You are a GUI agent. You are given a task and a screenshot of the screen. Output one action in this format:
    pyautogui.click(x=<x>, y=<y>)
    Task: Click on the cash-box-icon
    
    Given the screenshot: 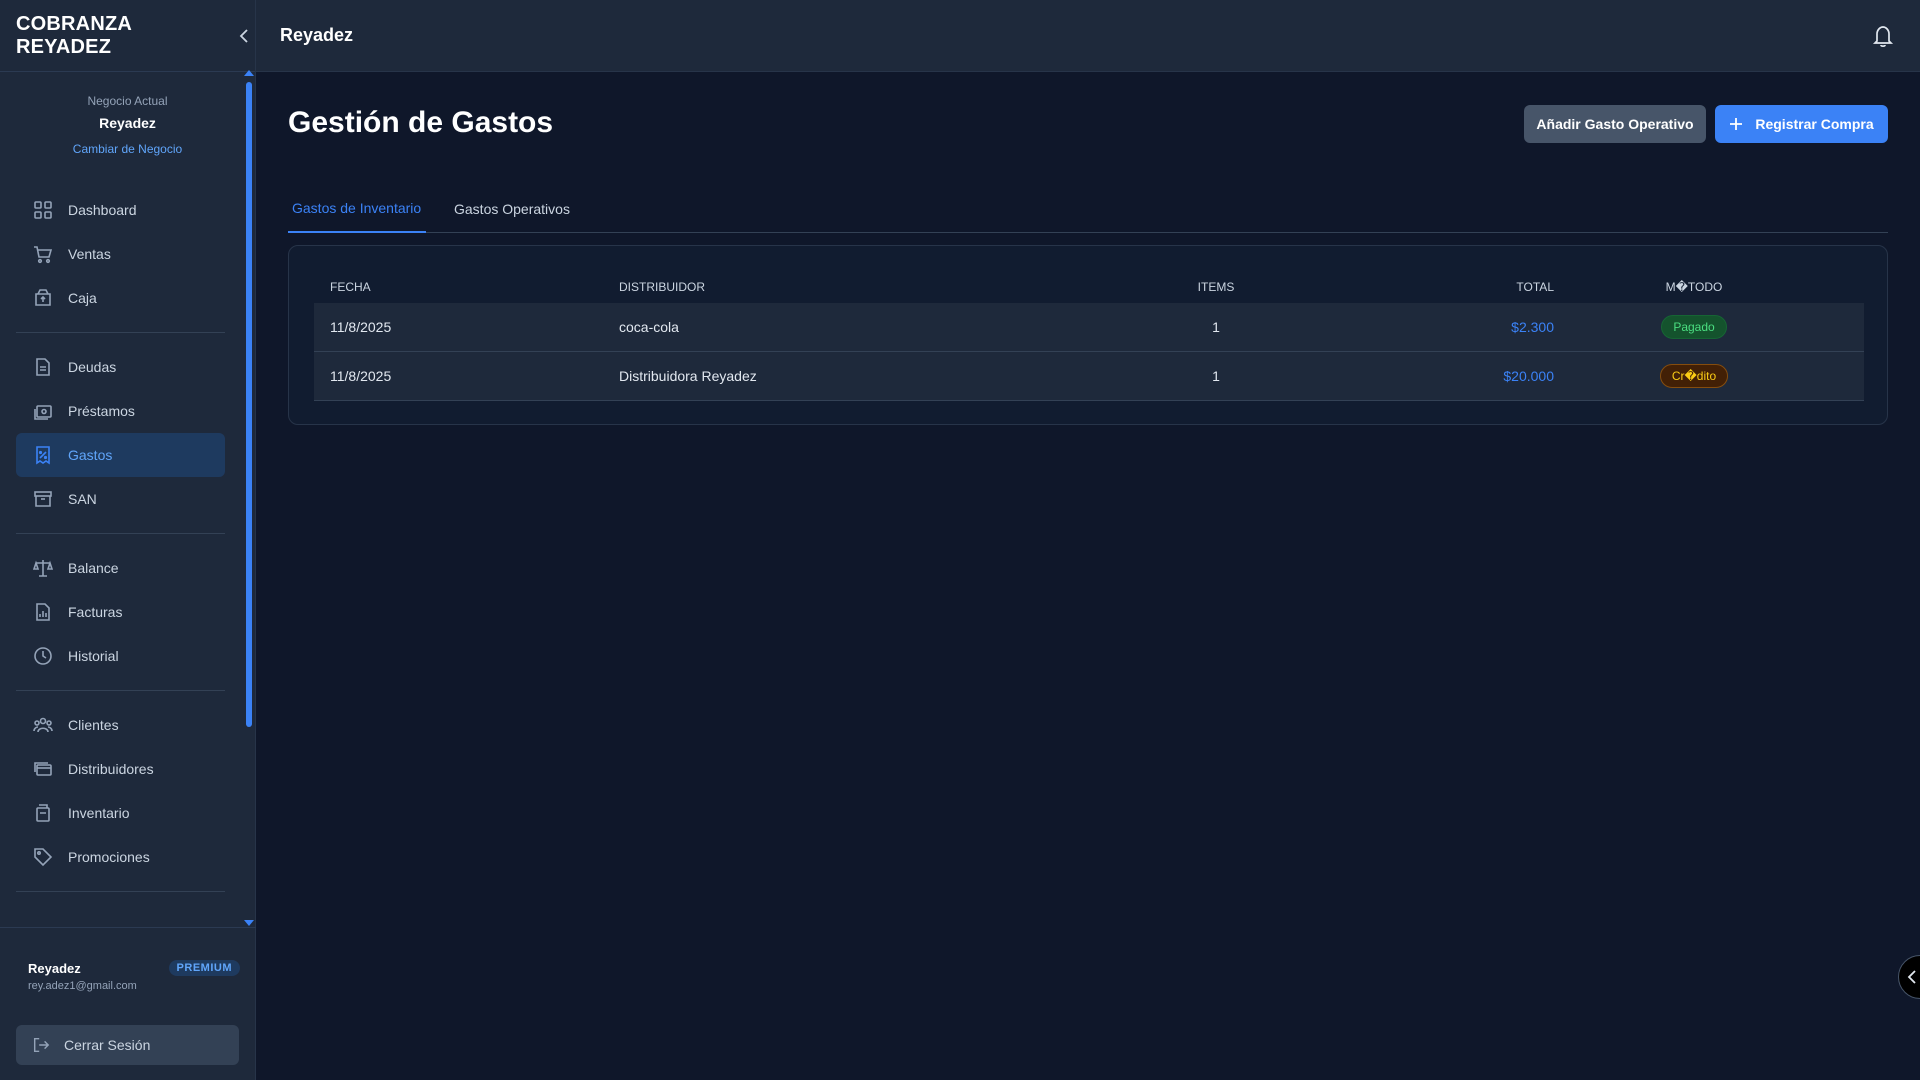 What is the action you would take?
    pyautogui.click(x=43, y=298)
    